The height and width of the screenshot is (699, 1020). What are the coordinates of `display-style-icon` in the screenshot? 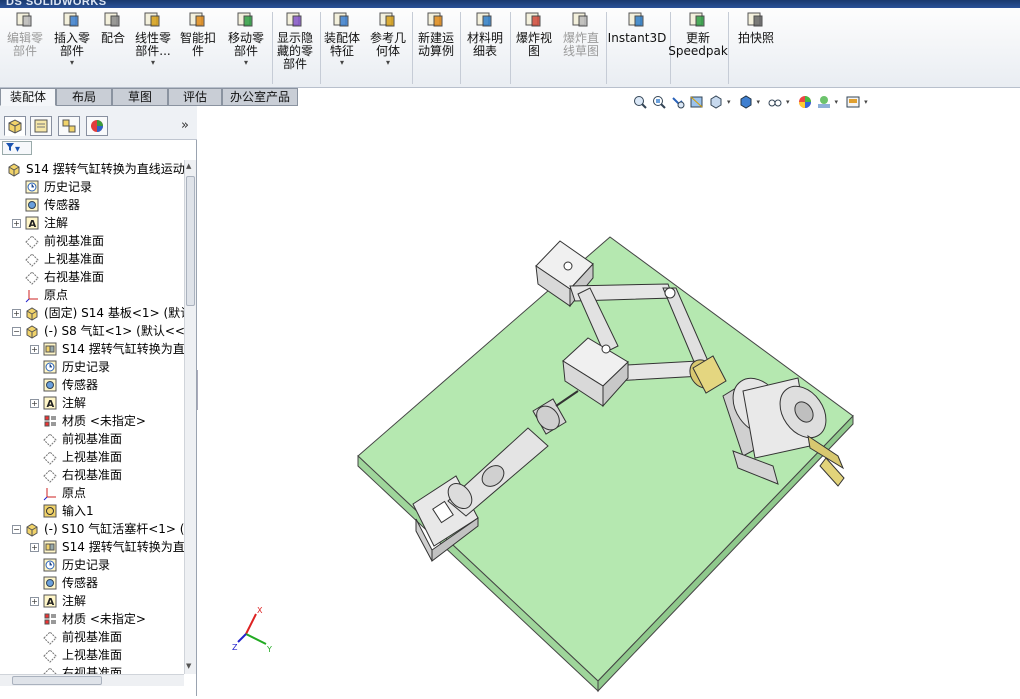 It's located at (746, 102).